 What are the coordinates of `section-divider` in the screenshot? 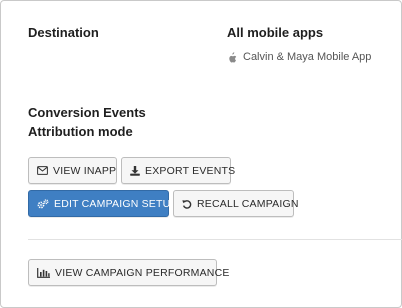 It's located at (215, 239).